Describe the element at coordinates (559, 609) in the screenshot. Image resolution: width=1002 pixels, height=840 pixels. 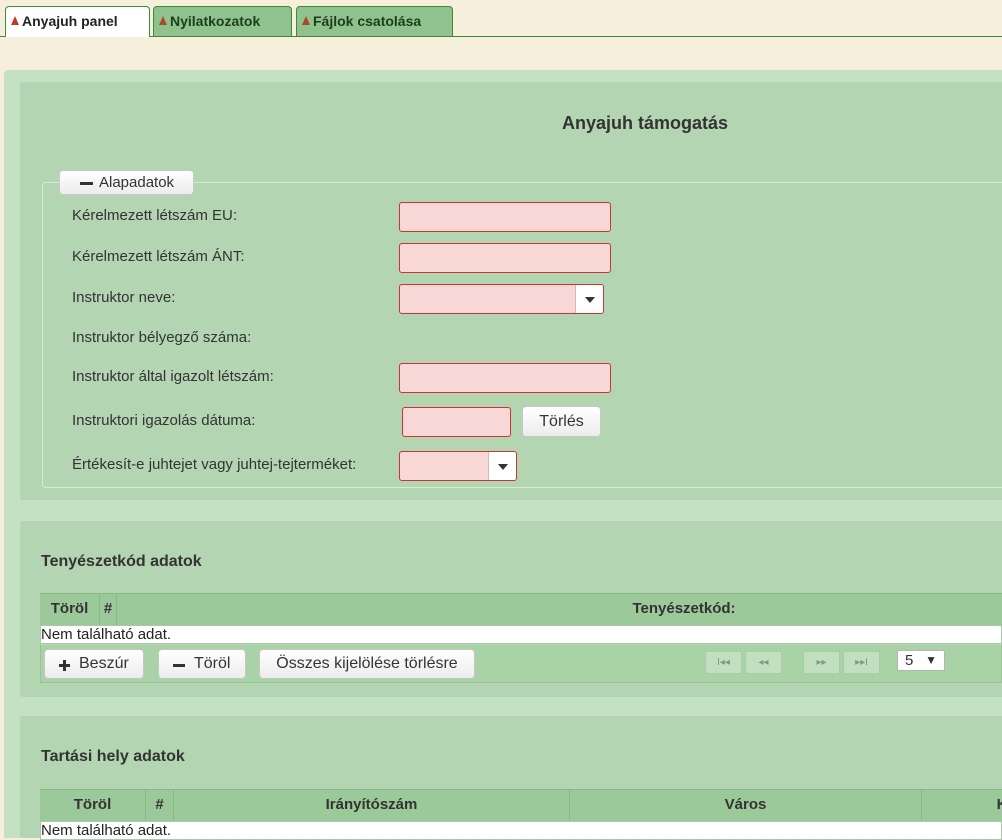
I see `column-header-holding-code: Tenyészetkód:` at that location.